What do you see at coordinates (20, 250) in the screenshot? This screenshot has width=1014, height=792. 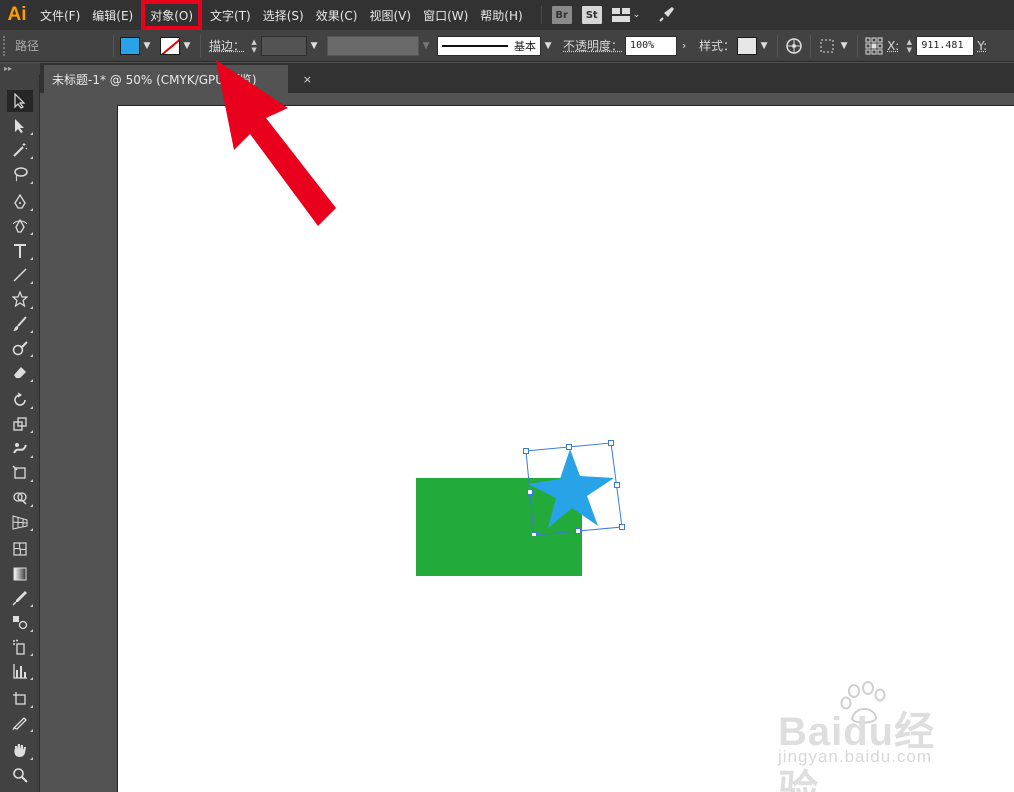 I see `type-tool` at bounding box center [20, 250].